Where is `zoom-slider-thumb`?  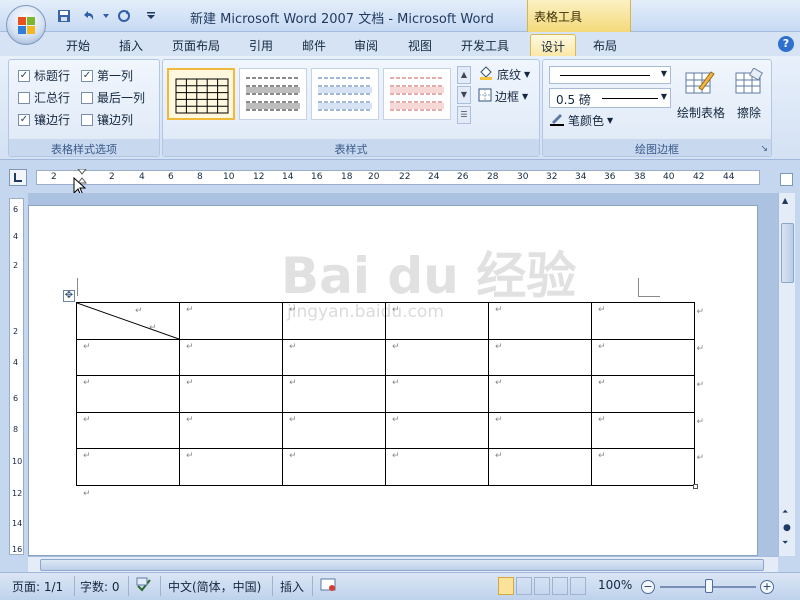 zoom-slider-thumb is located at coordinates (709, 586).